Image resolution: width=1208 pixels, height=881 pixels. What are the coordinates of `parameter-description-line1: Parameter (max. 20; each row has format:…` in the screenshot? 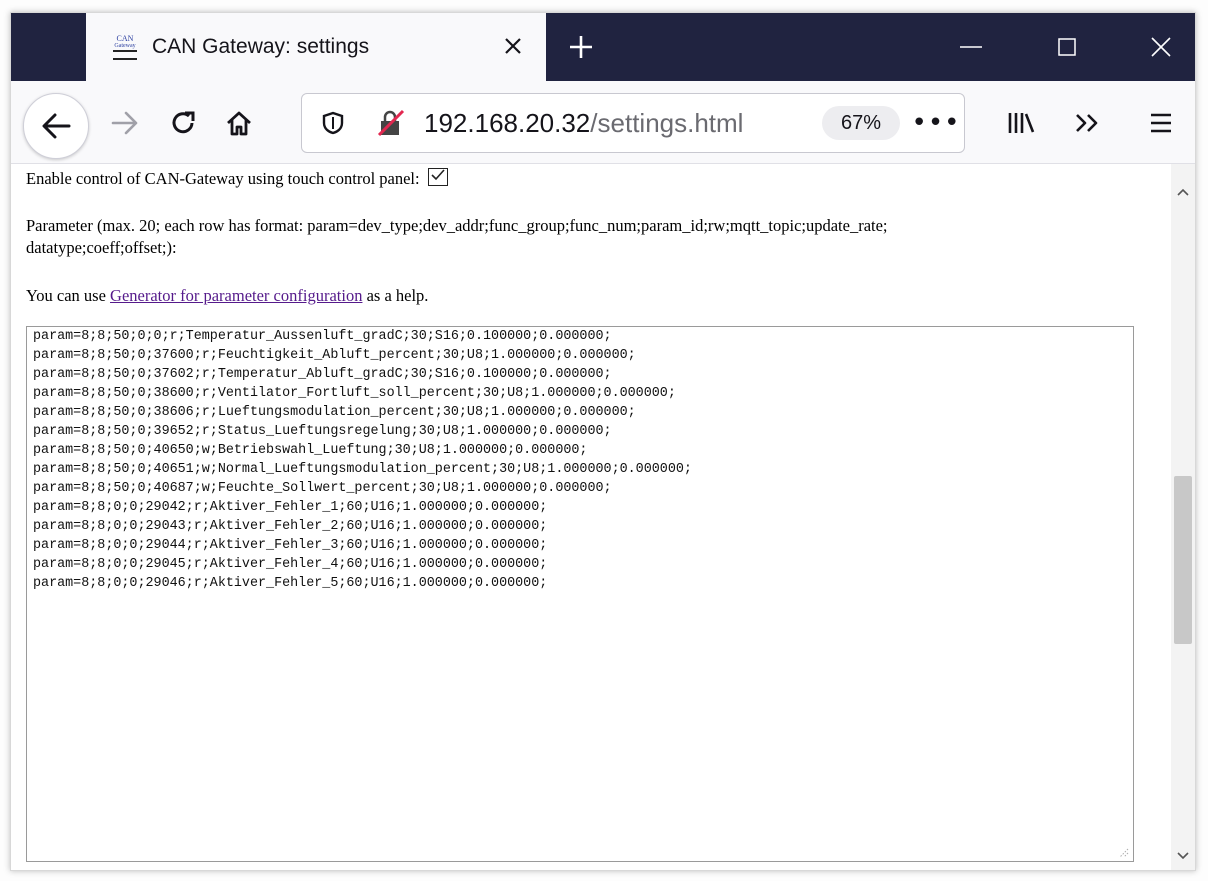 It's located at (457, 225).